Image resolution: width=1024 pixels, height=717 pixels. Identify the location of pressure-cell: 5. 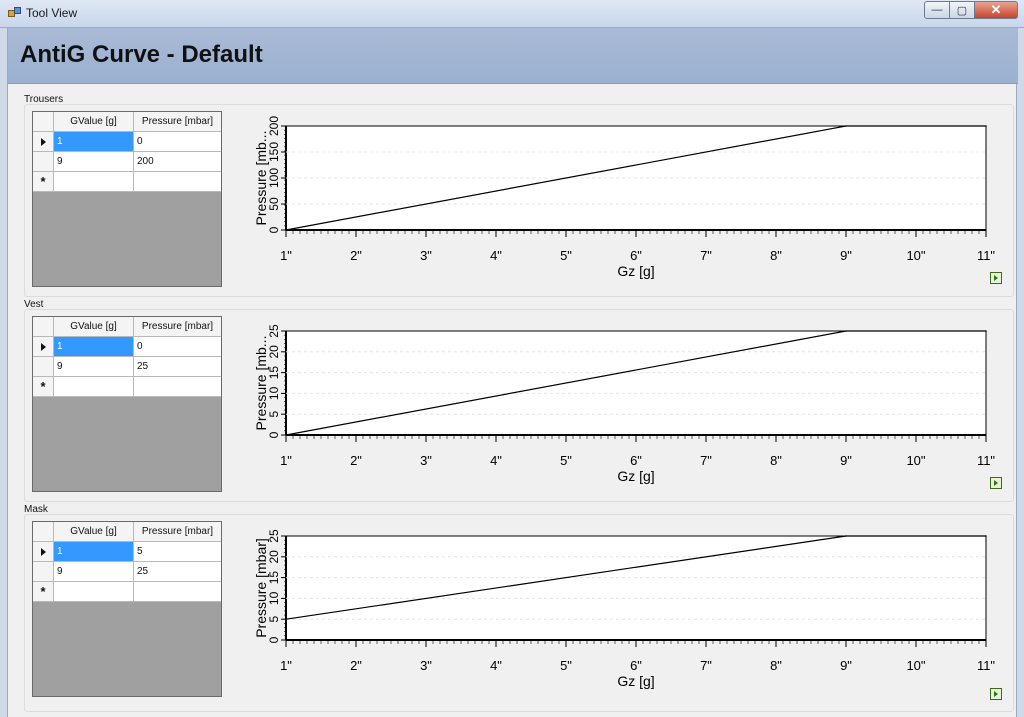
(177, 552).